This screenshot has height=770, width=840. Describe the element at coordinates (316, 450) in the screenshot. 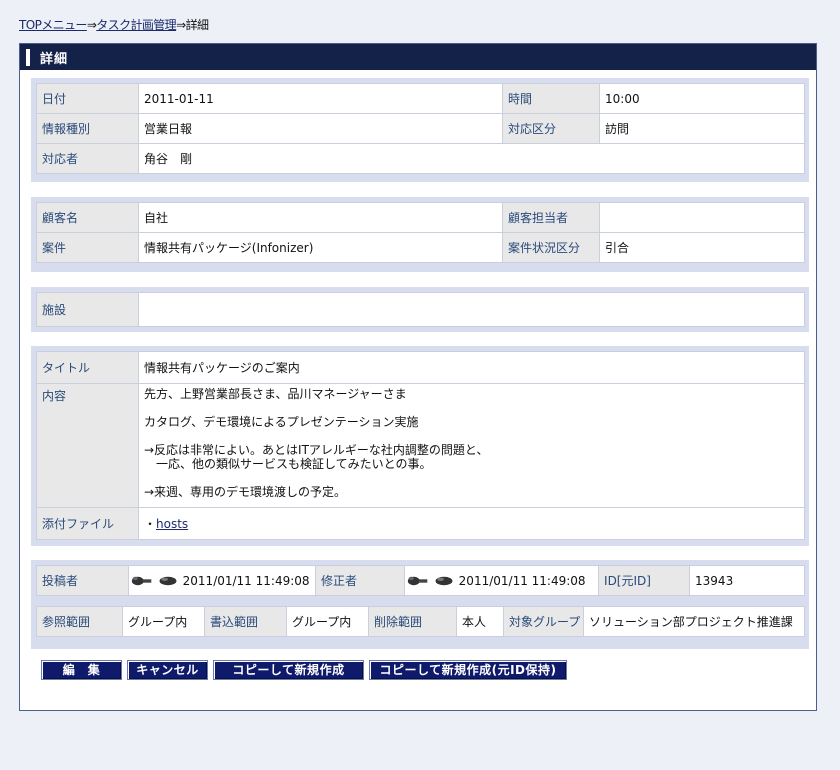

I see `content-line: →反応は非常によい。あとはITアレルギーな社内調整の問題と、` at that location.